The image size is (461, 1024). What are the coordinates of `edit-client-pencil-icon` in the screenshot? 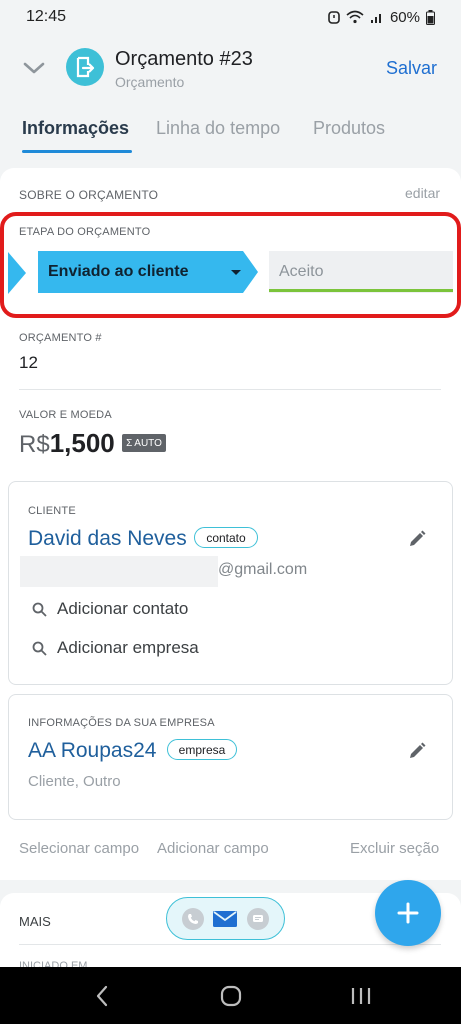 It's located at (417, 539).